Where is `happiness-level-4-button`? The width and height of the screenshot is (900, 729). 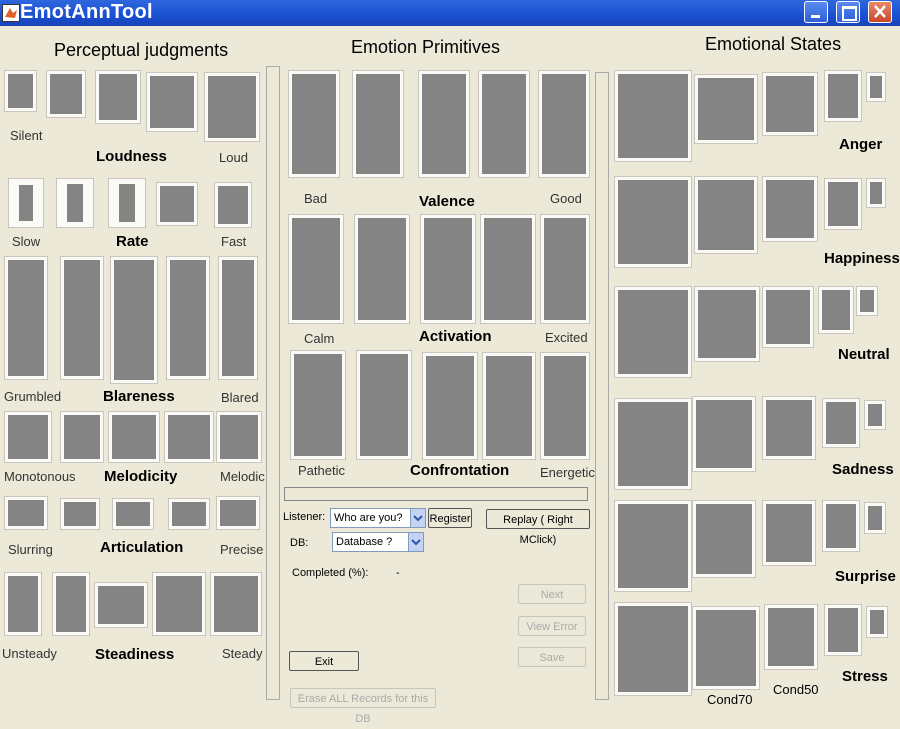 happiness-level-4-button is located at coordinates (843, 204).